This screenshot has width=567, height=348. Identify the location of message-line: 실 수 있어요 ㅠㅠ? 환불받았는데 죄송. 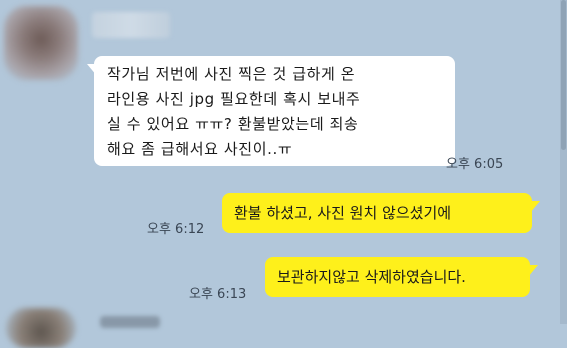
(233, 124).